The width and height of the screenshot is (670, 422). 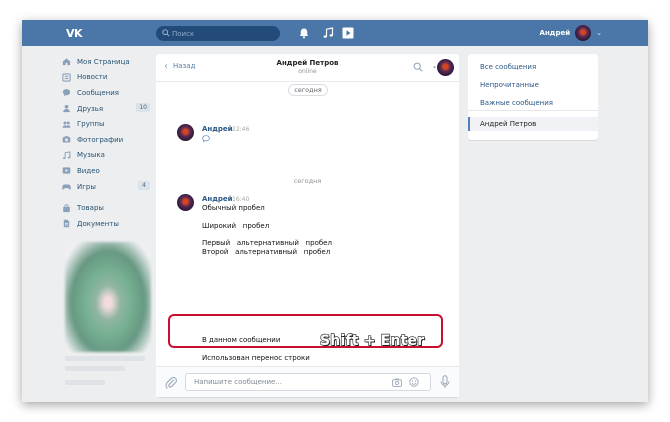 I want to click on sidebar-item-label: Музыка, so click(x=91, y=155).